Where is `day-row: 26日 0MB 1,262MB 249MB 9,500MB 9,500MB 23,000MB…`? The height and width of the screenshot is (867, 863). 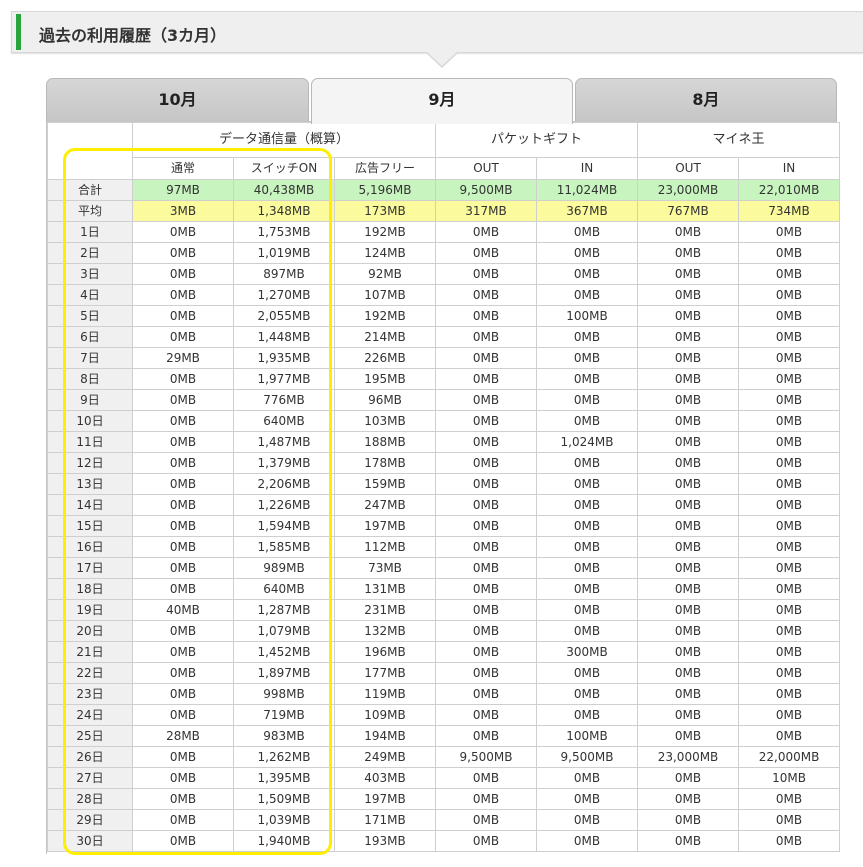
day-row: 26日 0MB 1,262MB 249MB 9,500MB 9,500MB 23,000MB… is located at coordinates (444, 757).